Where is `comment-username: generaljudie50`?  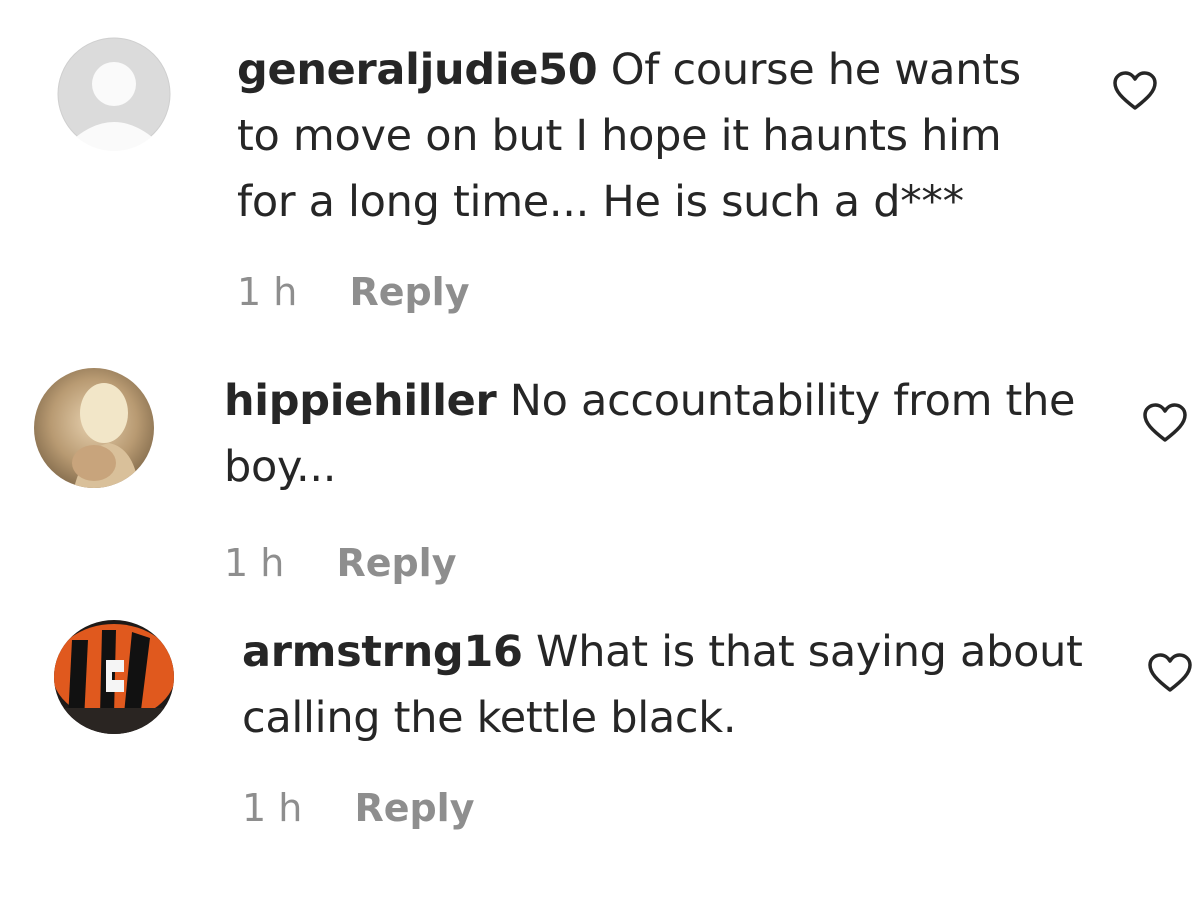 comment-username: generaljudie50 is located at coordinates (417, 70).